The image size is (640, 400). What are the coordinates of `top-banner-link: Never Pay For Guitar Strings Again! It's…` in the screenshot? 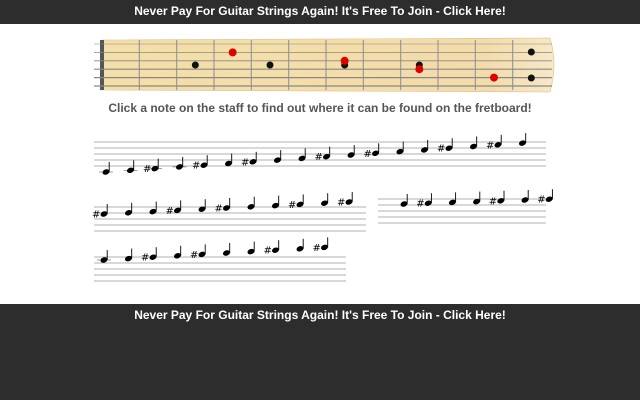 It's located at (320, 12).